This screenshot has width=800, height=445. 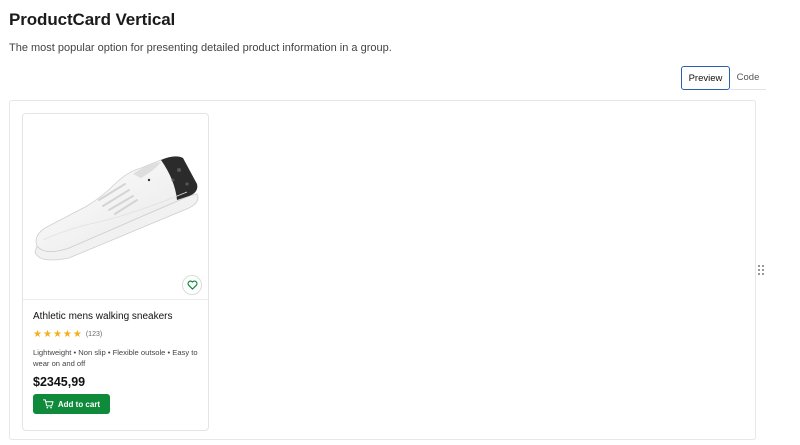 I want to click on product-title: Athletic mens walking sneakers, so click(x=115, y=316).